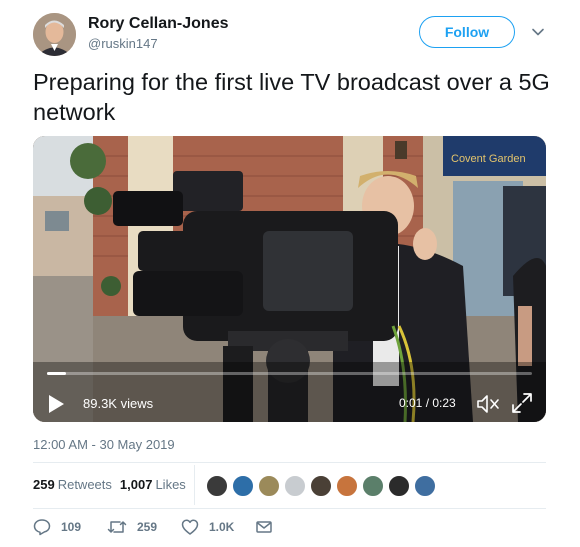  What do you see at coordinates (44, 484) in the screenshot?
I see `retweet-stat-count: 259` at bounding box center [44, 484].